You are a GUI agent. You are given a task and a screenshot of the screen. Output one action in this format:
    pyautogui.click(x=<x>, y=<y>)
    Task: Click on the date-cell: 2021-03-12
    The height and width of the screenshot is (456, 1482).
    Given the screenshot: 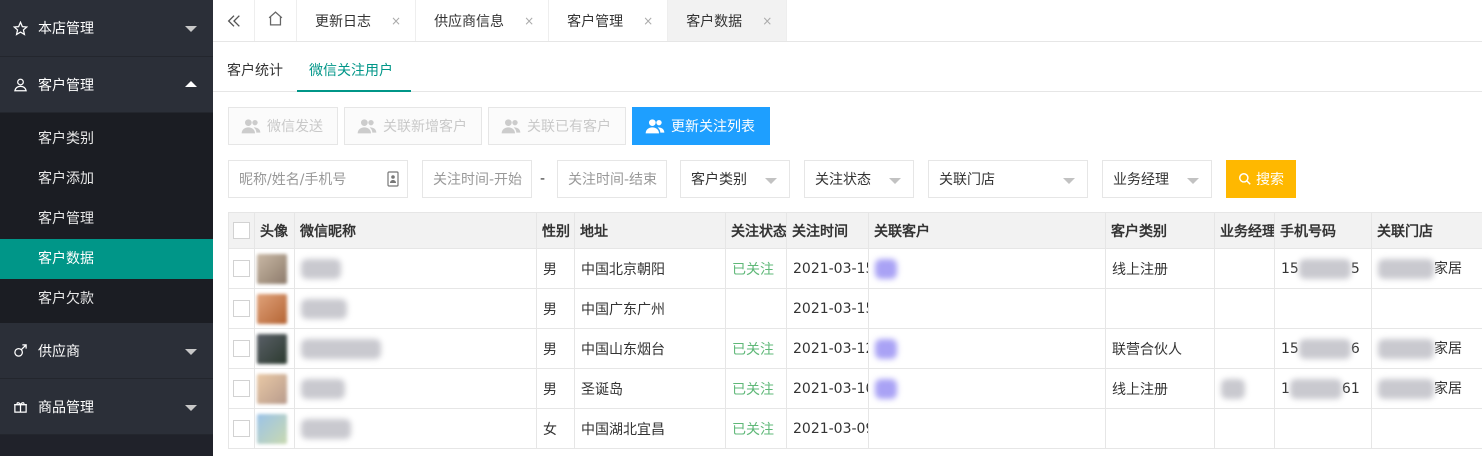 What is the action you would take?
    pyautogui.click(x=827, y=348)
    